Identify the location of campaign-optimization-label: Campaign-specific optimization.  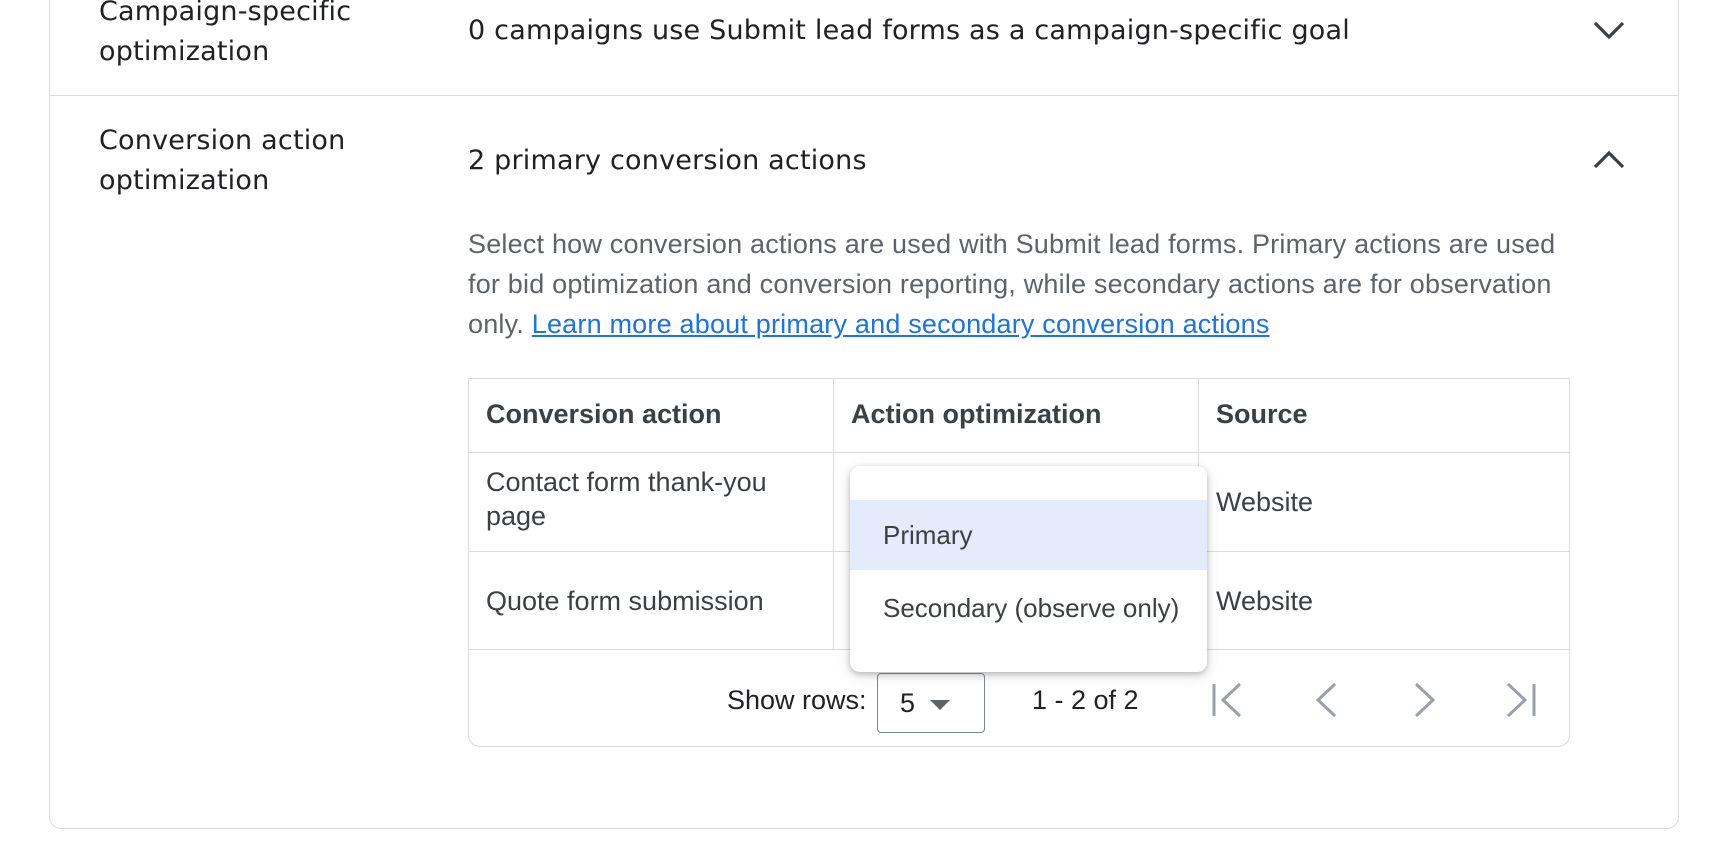
(225, 36).